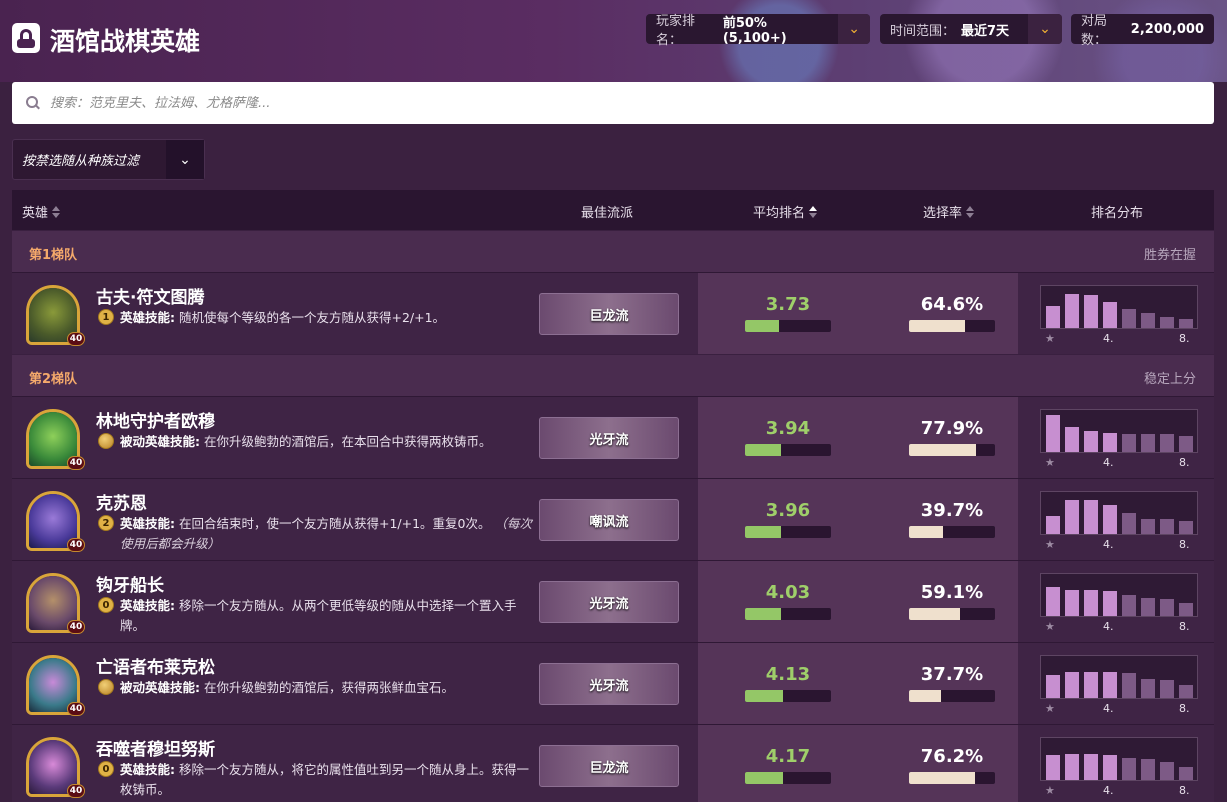 This screenshot has height=802, width=1227. What do you see at coordinates (53, 379) in the screenshot?
I see `tier-name: 第2梯队` at bounding box center [53, 379].